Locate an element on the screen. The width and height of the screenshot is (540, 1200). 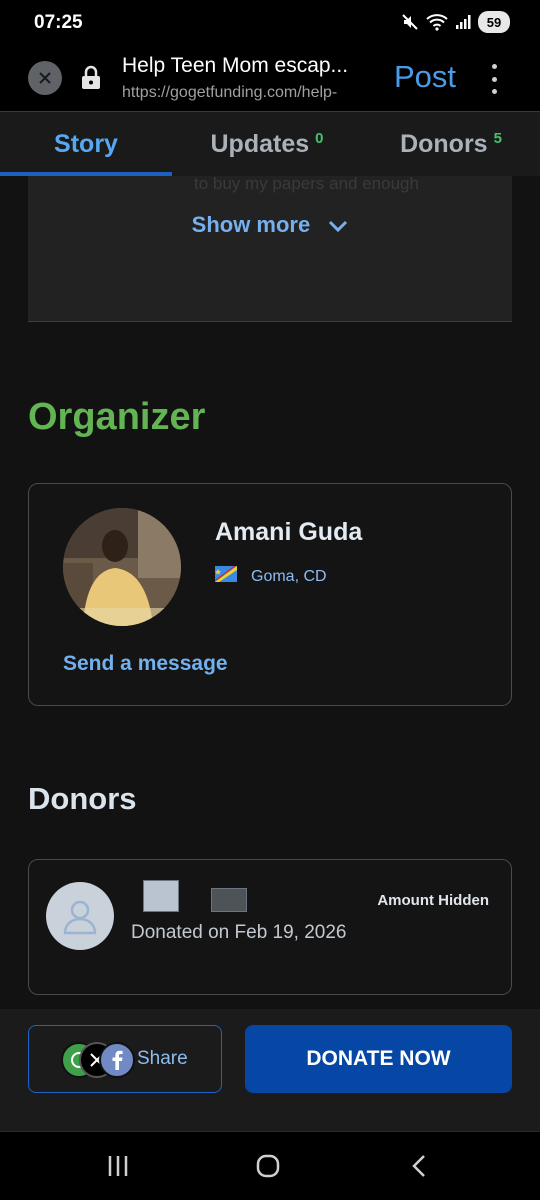
mute-icon is located at coordinates (410, 22).